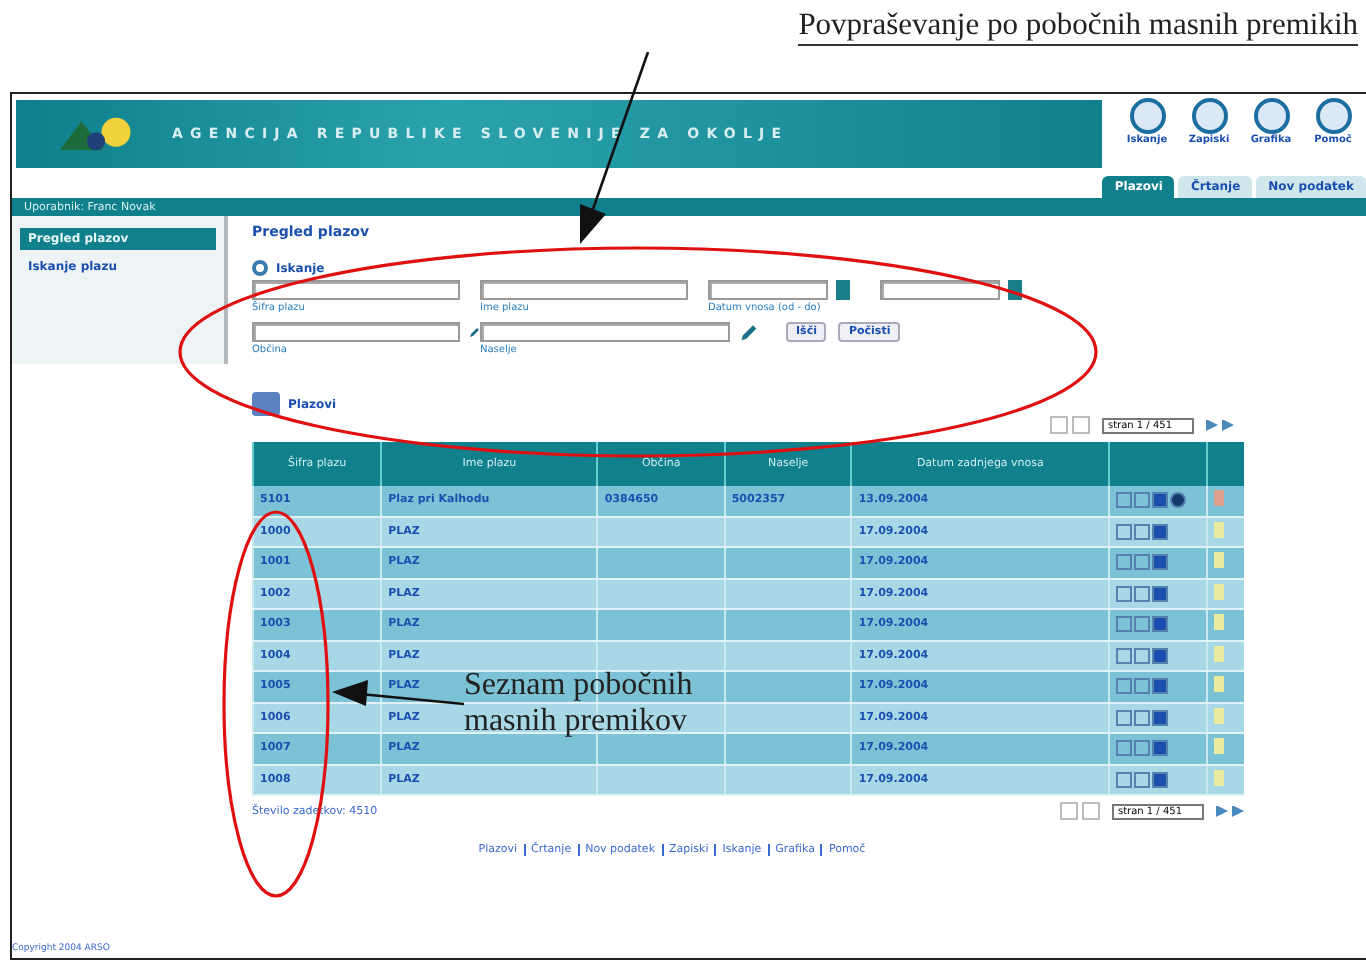 This screenshot has width=1366, height=960. Describe the element at coordinates (748, 332) in the screenshot. I see `pencil-icon` at that location.